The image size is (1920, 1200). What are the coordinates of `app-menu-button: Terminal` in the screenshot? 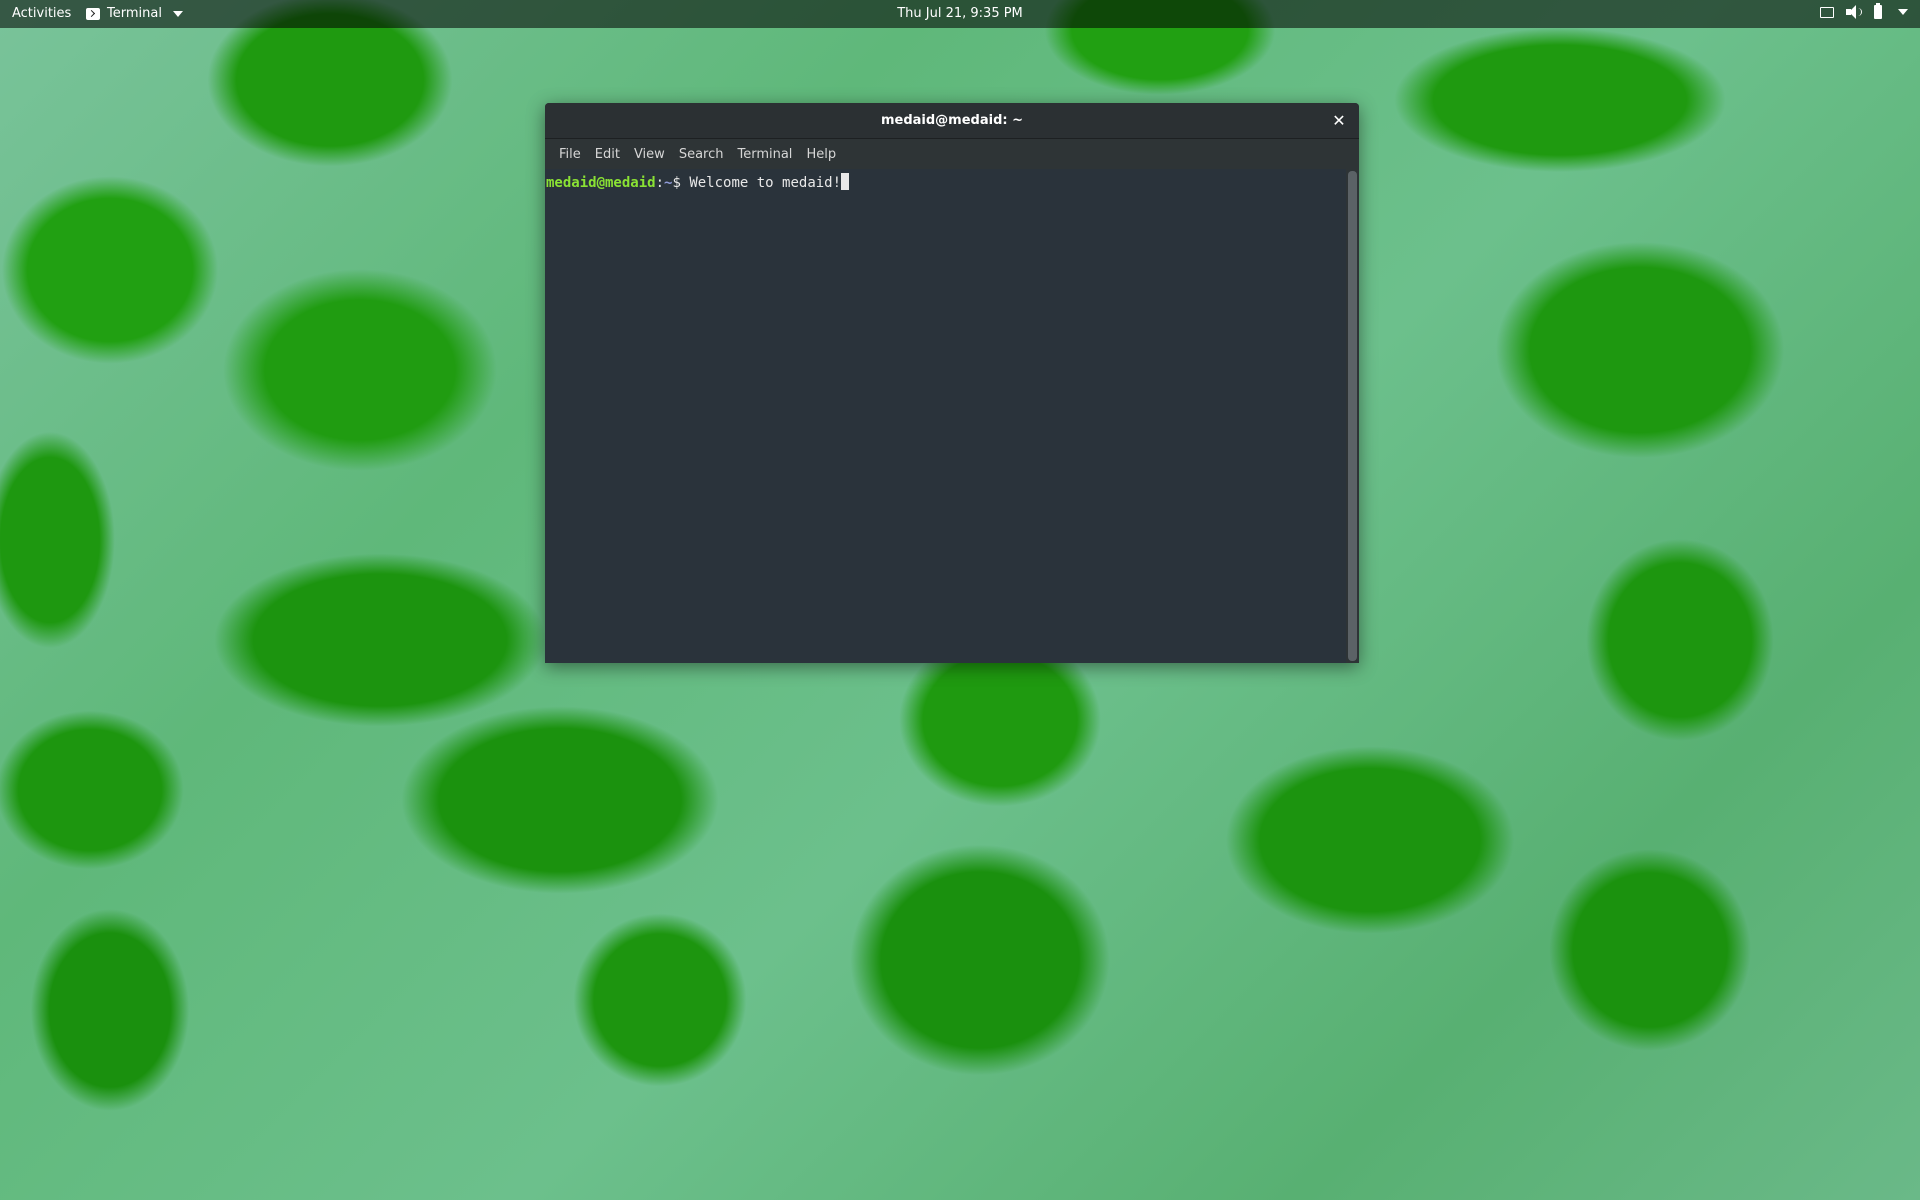 It's located at (134, 13).